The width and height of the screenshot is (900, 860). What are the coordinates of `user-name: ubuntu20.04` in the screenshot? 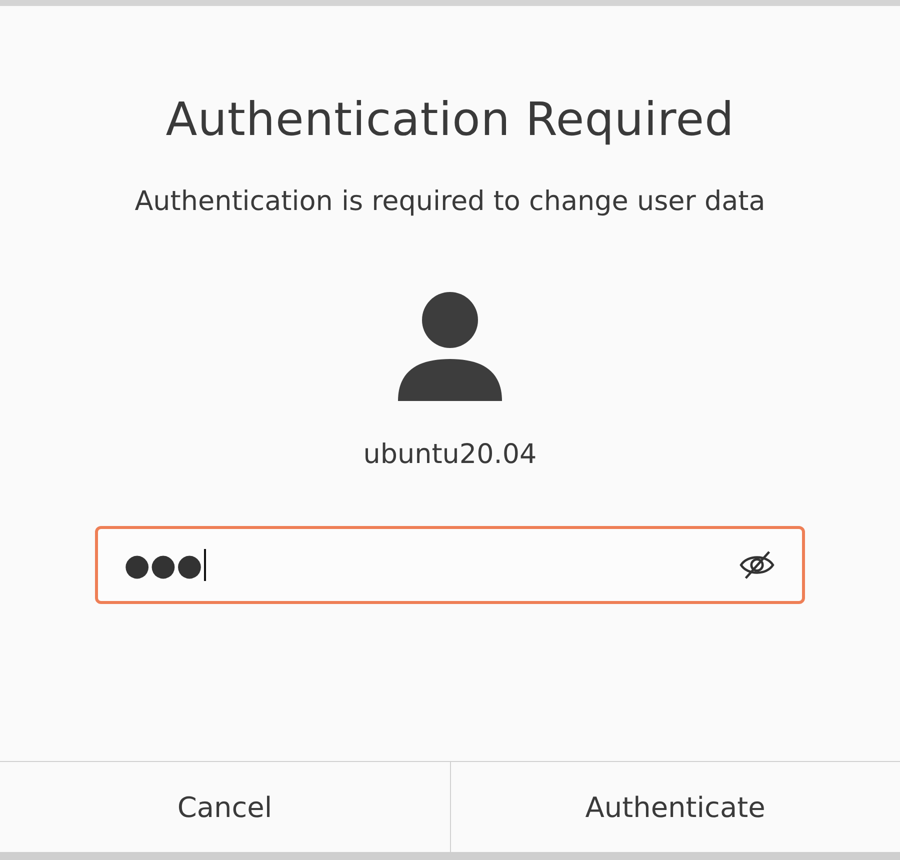 It's located at (450, 454).